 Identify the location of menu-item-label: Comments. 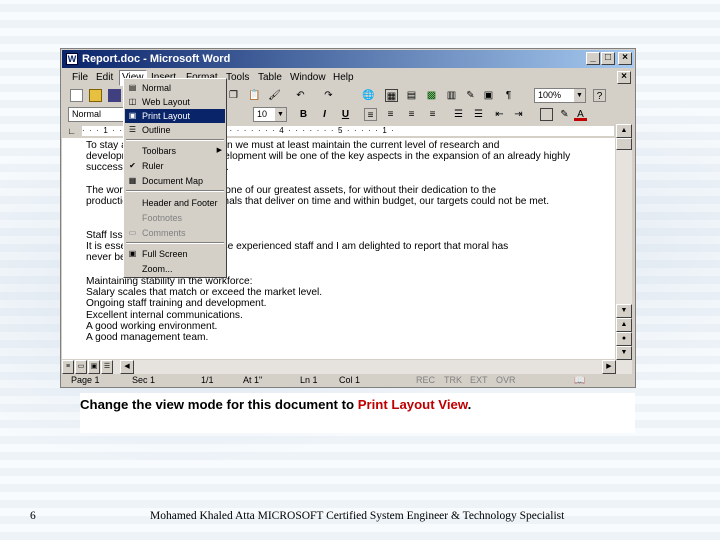
(164, 233).